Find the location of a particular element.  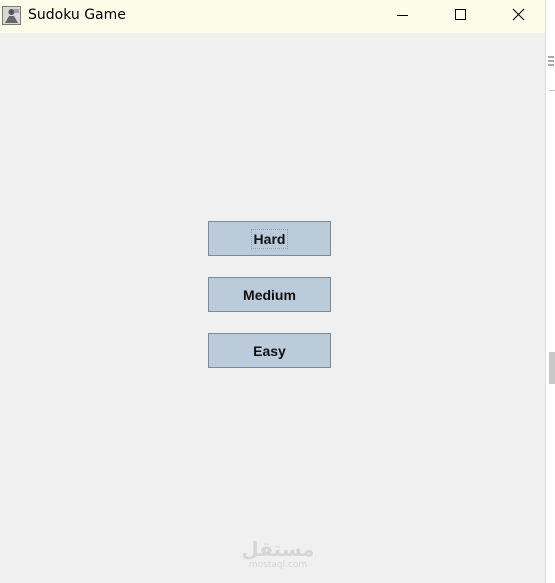

maximize-button is located at coordinates (460, 15).